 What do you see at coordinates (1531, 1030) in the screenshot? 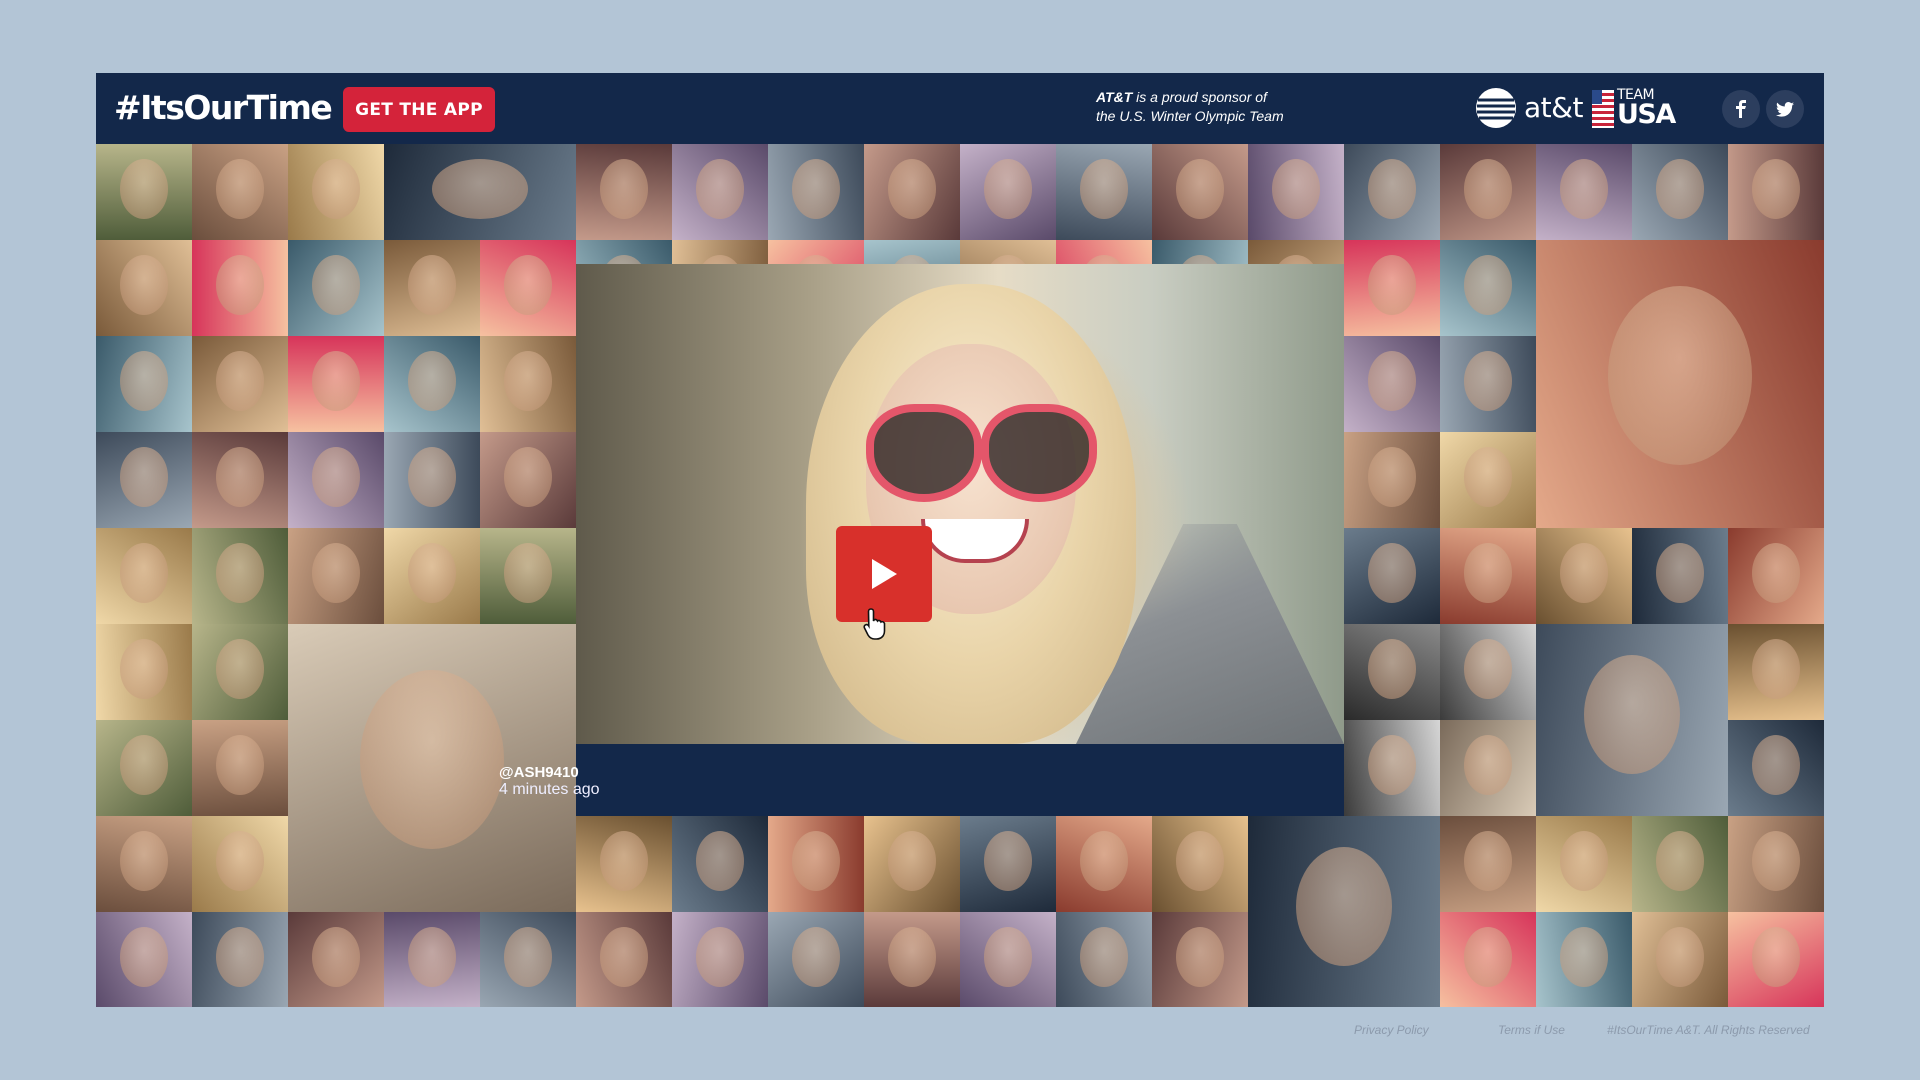
I see `terms-link: Terms if Use` at bounding box center [1531, 1030].